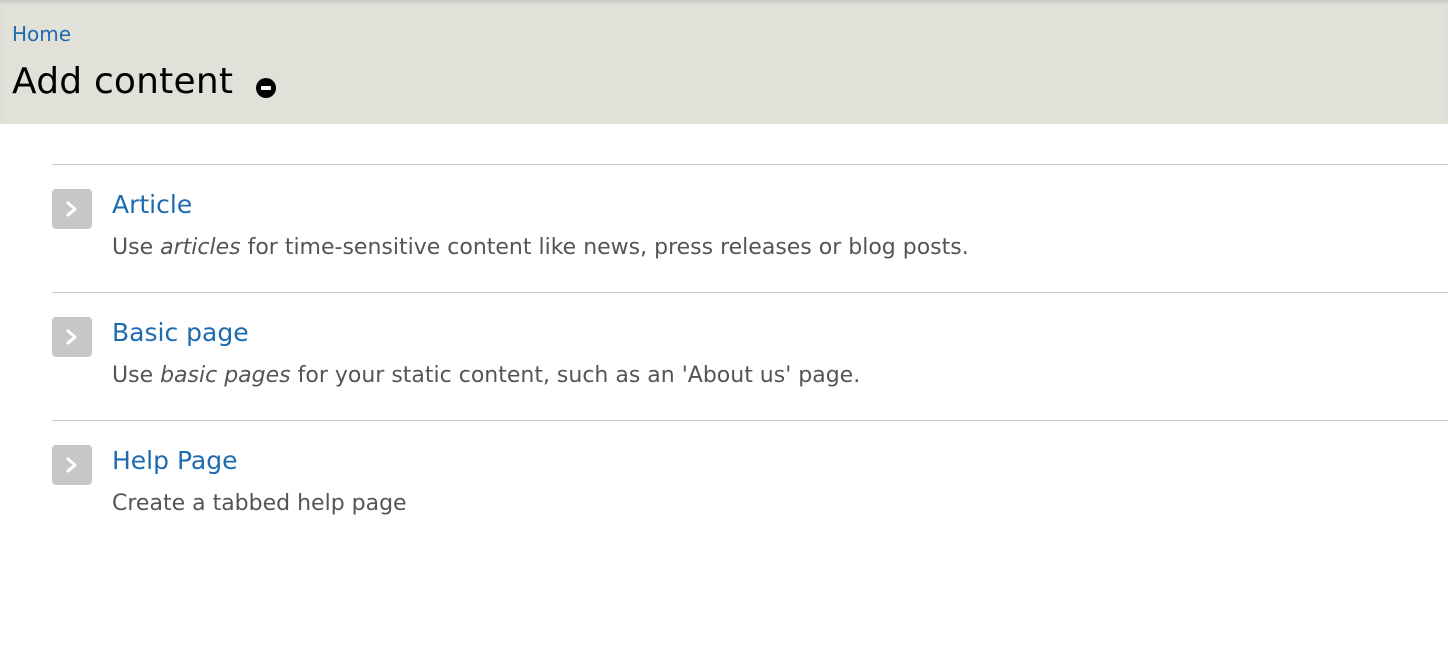  I want to click on remove-shortcut-icon, so click(266, 88).